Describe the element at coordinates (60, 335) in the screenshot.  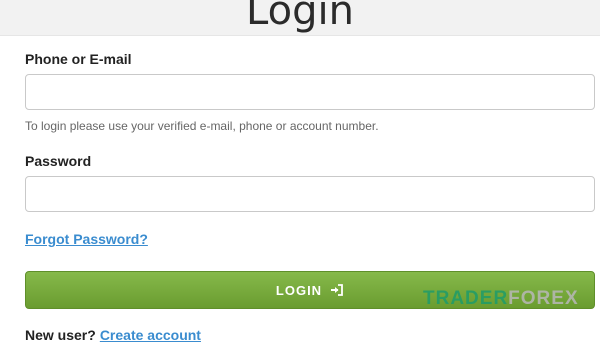
I see `new-user-text: New user?` at that location.